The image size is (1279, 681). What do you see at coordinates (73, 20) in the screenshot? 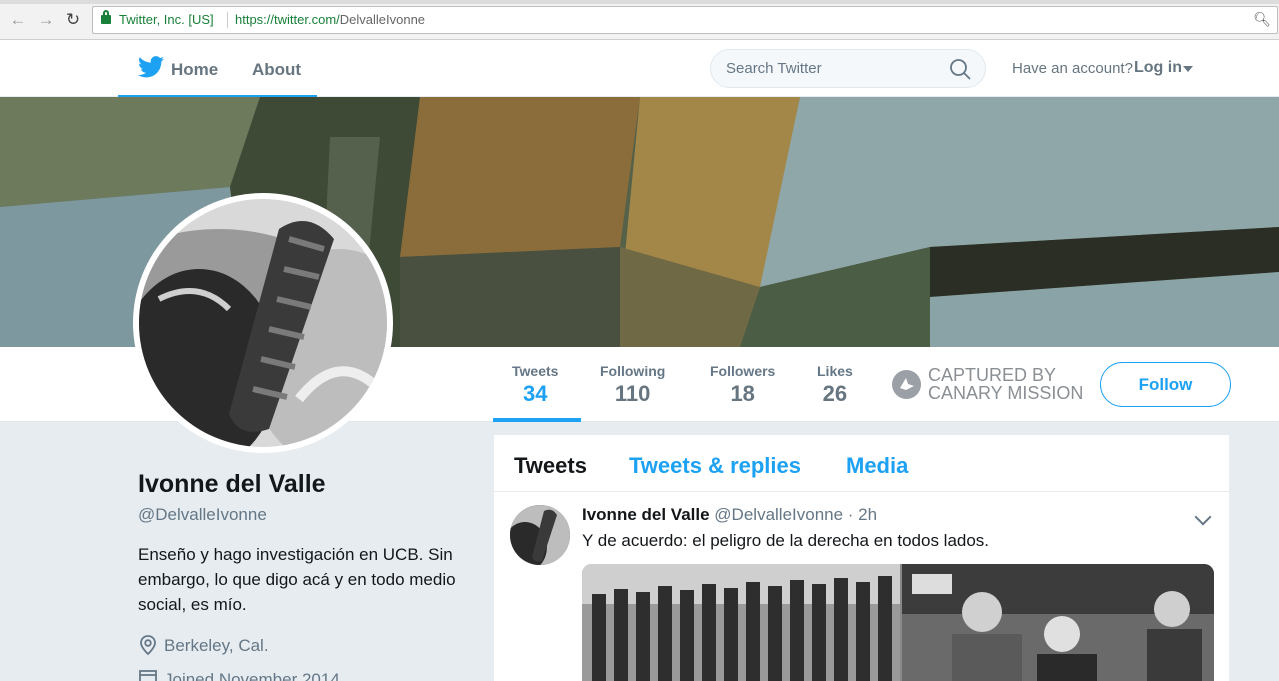
I see `reload-icon: ↻` at bounding box center [73, 20].